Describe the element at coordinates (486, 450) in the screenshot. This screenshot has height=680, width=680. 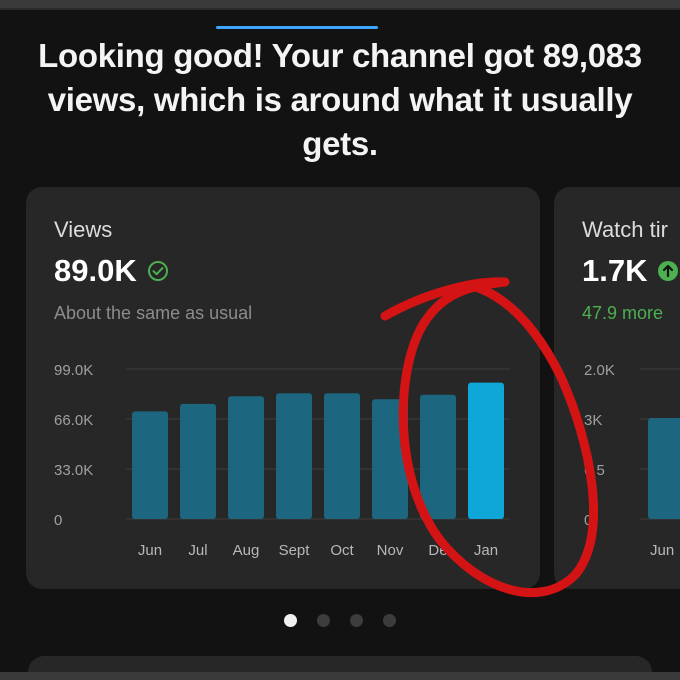
I see `bar-jan` at that location.